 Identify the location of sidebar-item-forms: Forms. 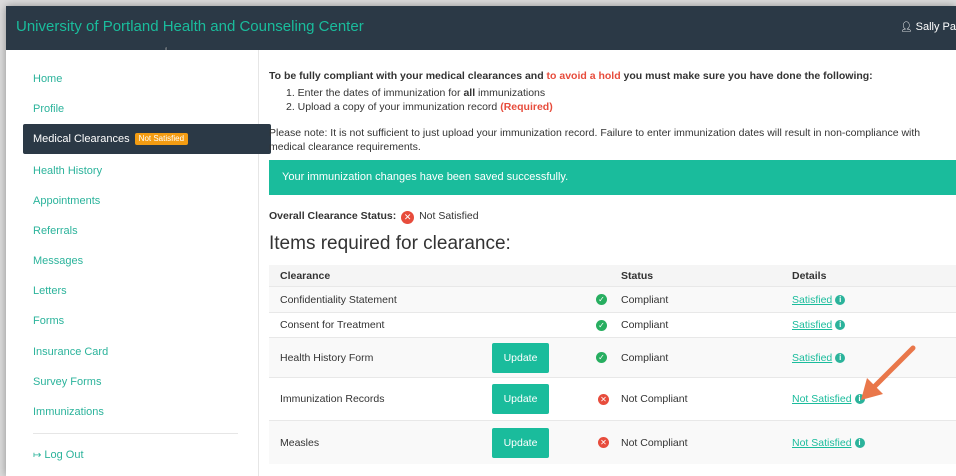
(147, 321).